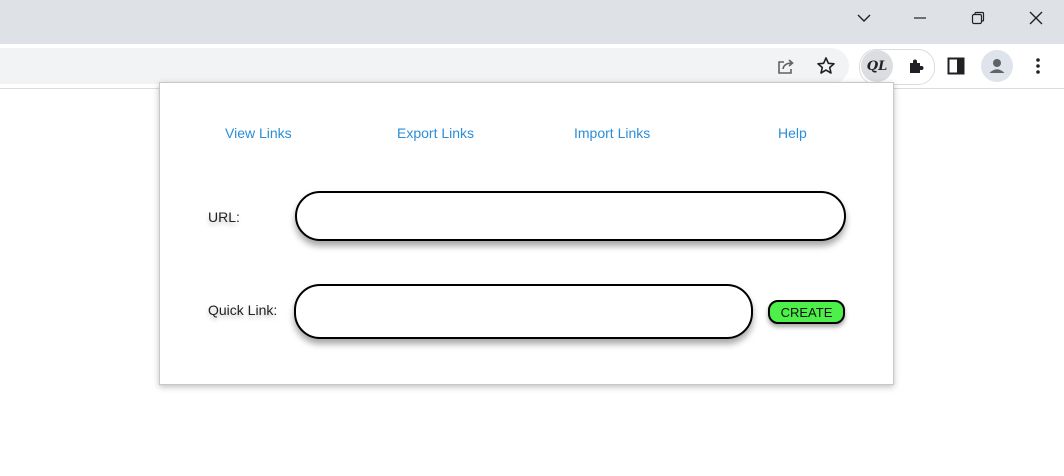 The height and width of the screenshot is (476, 1064). I want to click on more-vert-icon, so click(1038, 66).